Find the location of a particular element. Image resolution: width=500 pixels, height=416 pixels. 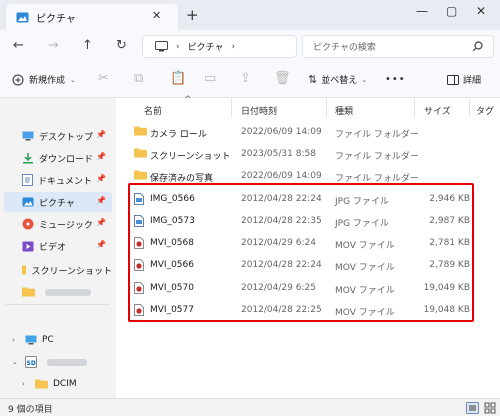

sidebar-item-blurred-folder is located at coordinates (58, 292).